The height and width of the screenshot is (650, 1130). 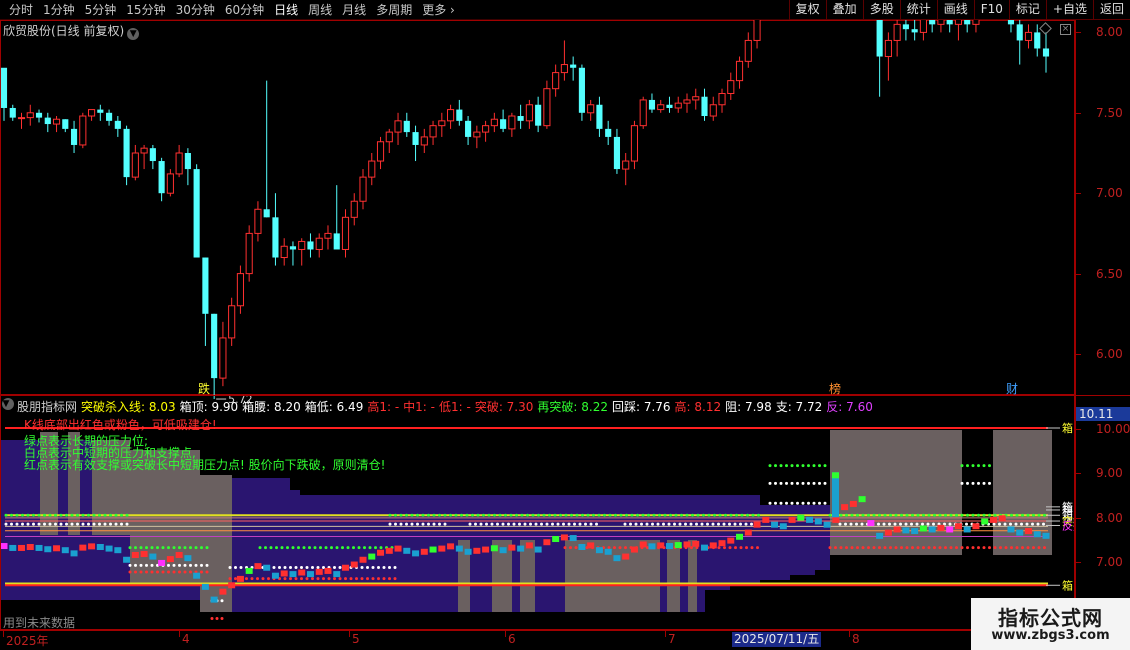 I want to click on tool-button-4: 画线, so click(x=955, y=10).